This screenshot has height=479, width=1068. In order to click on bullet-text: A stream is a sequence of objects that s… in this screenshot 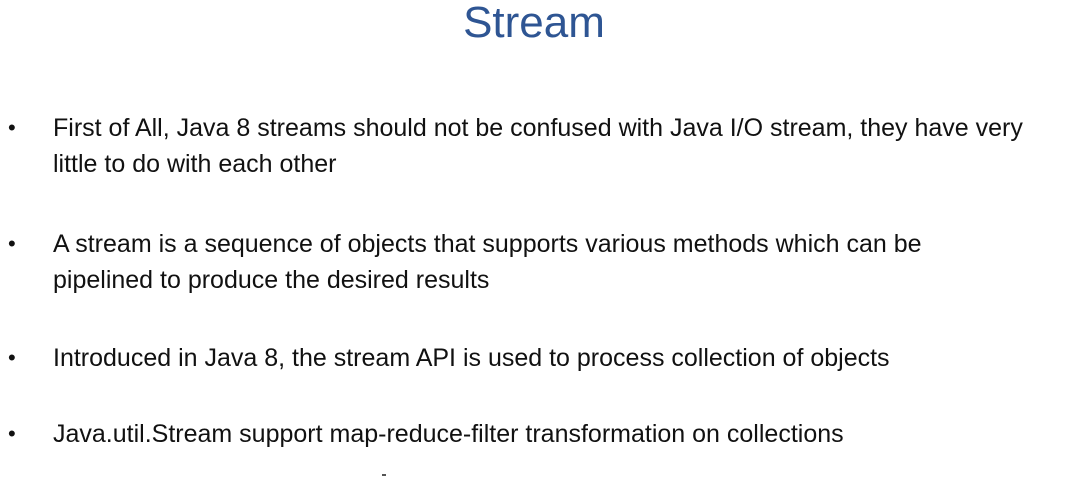, I will do `click(487, 262)`.